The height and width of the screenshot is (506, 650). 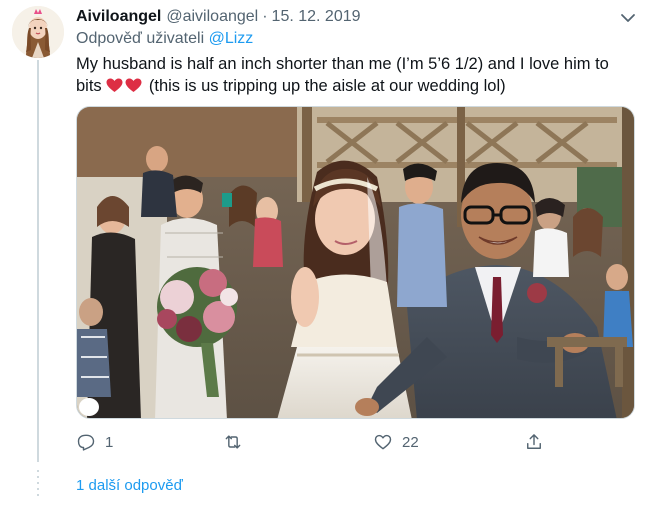 What do you see at coordinates (316, 17) in the screenshot?
I see `tweet-date: 15. 12. 2019` at bounding box center [316, 17].